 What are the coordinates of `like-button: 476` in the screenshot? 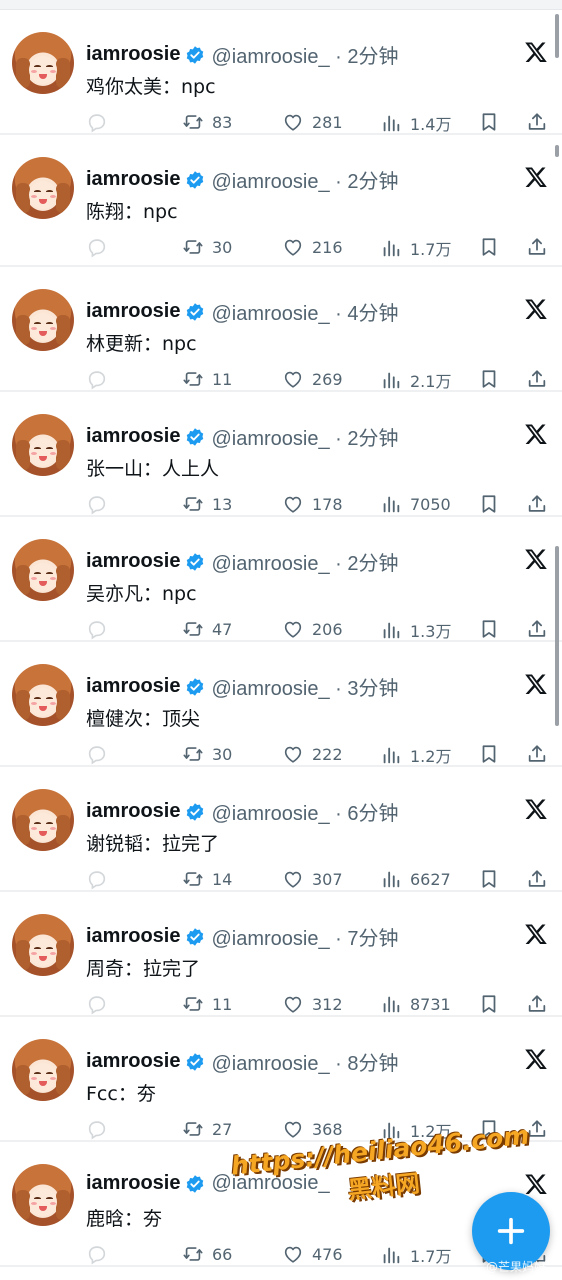 It's located at (312, 1254).